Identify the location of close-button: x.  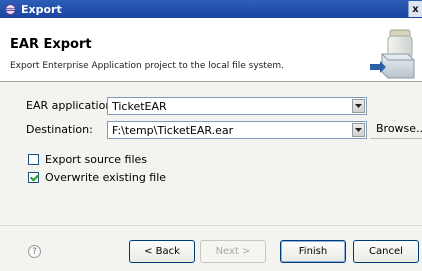
(415, 9).